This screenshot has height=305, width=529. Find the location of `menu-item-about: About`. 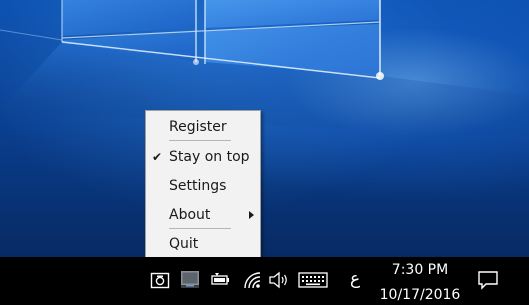

menu-item-about: About is located at coordinates (203, 215).